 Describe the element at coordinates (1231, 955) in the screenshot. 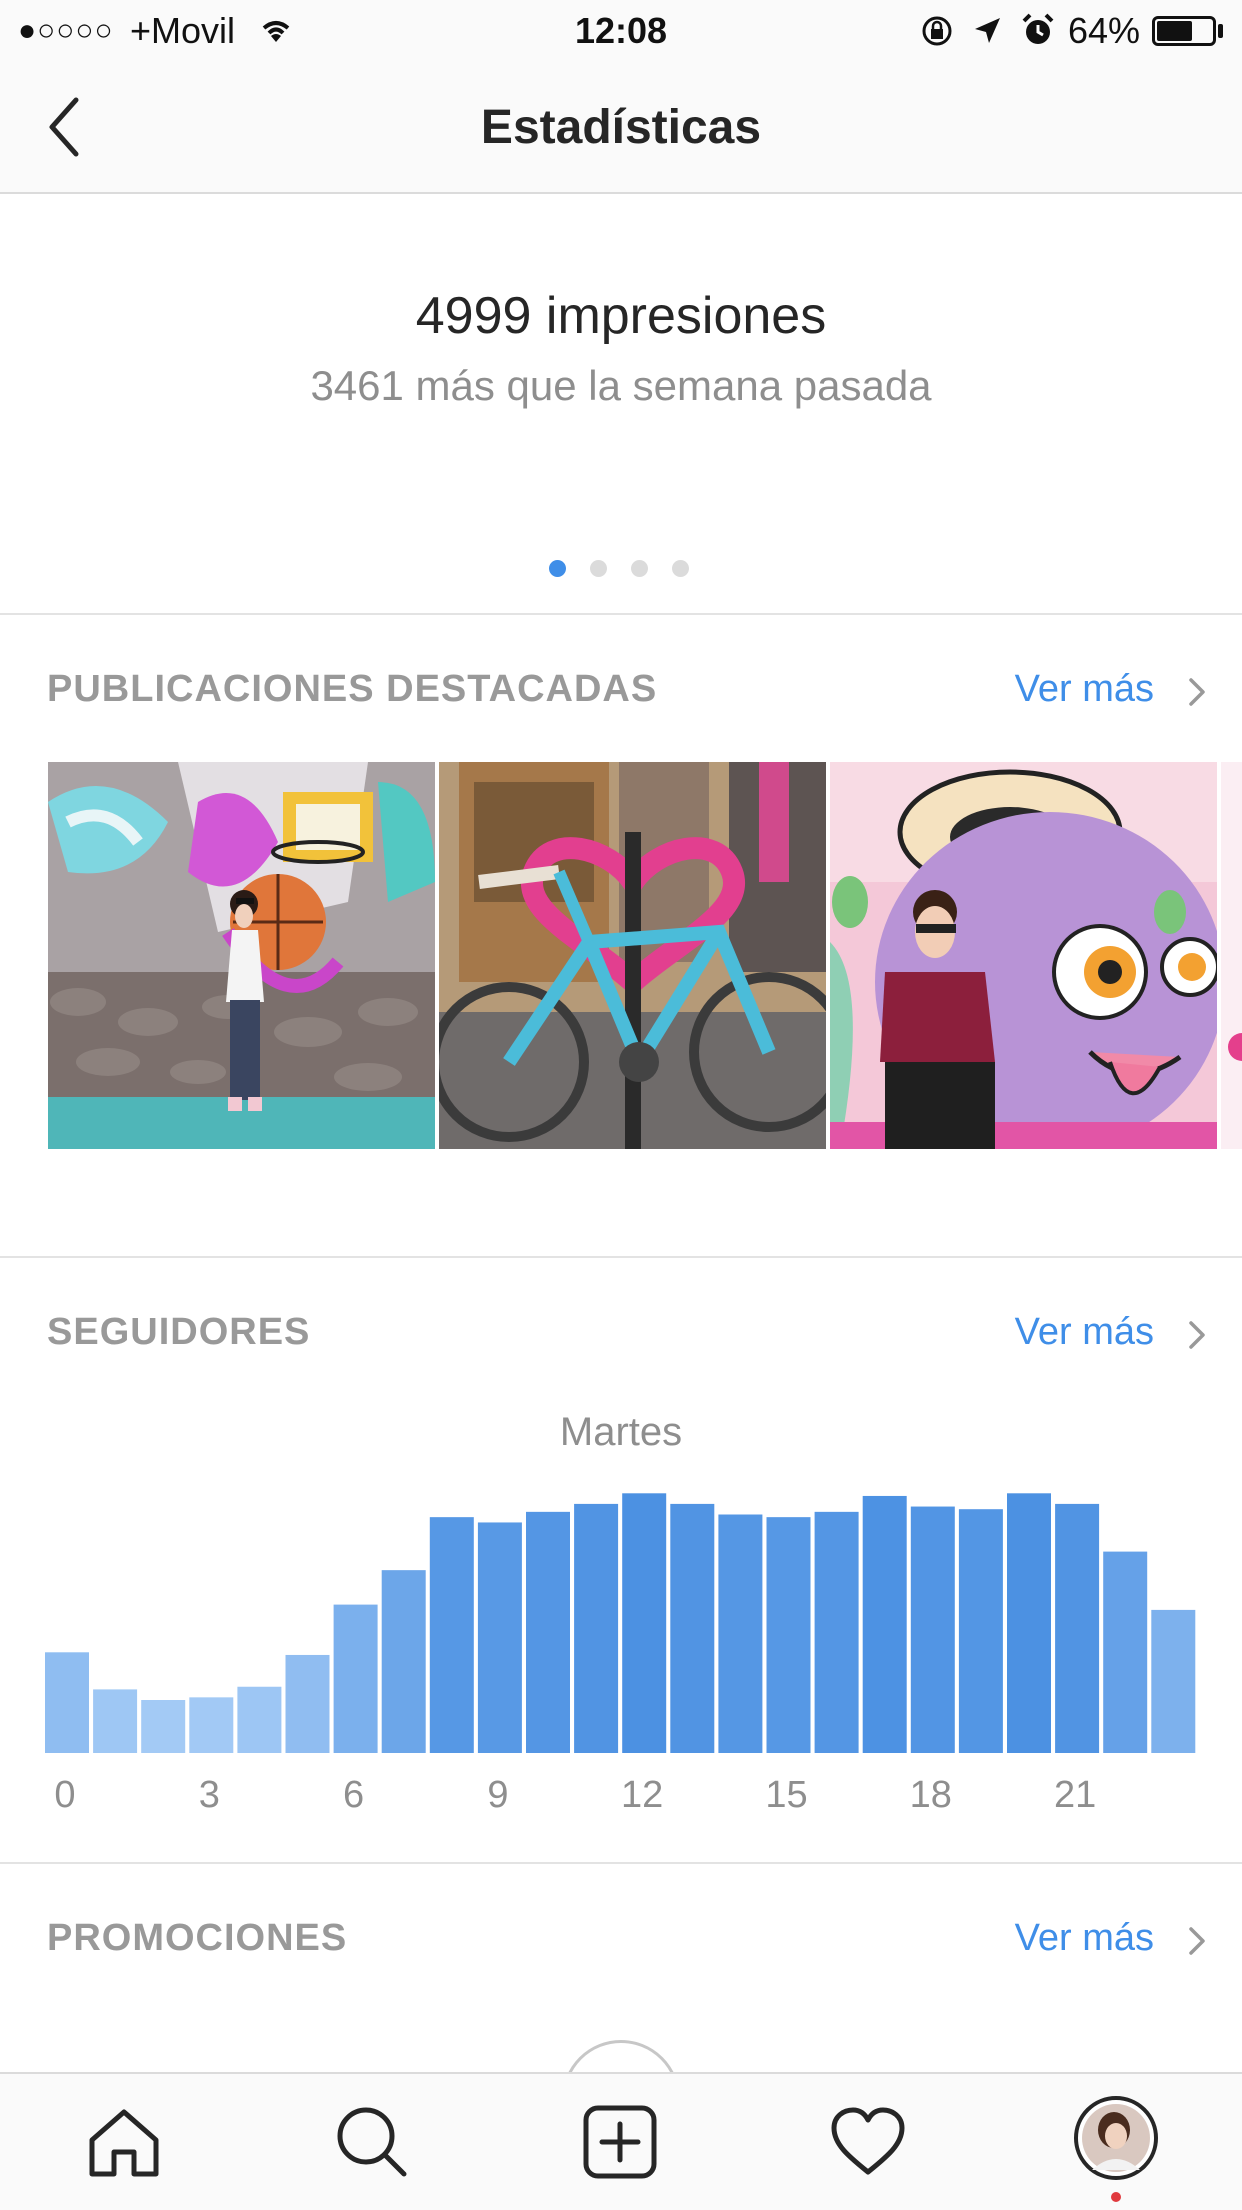

I see `post-thumbnail-4-peek` at that location.